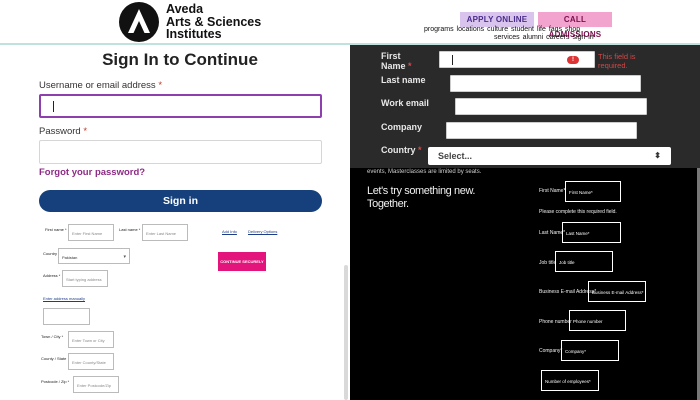 Image resolution: width=700 pixels, height=400 pixels. I want to click on continue-securely-button: CONTINUE SECURELY, so click(242, 261).